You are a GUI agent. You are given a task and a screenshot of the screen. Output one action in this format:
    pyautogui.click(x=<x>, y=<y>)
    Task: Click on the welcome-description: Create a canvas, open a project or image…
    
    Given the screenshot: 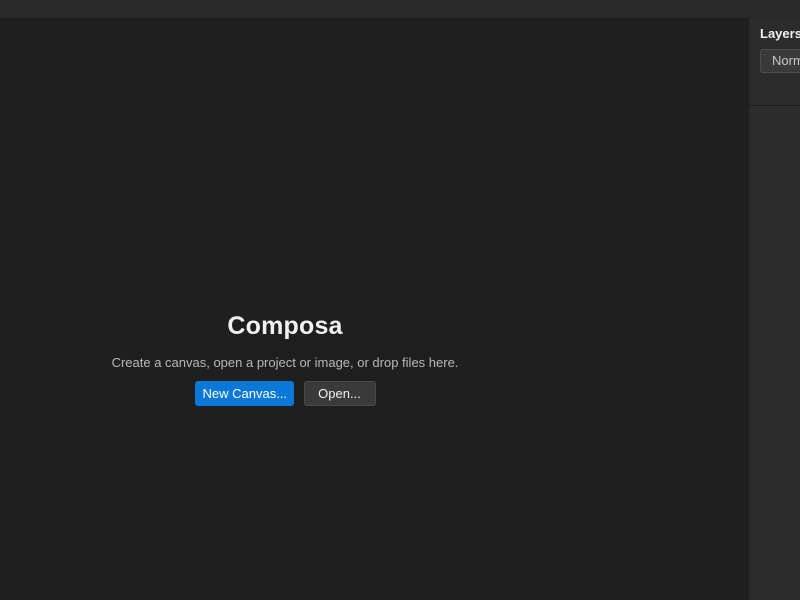 What is the action you would take?
    pyautogui.click(x=285, y=362)
    